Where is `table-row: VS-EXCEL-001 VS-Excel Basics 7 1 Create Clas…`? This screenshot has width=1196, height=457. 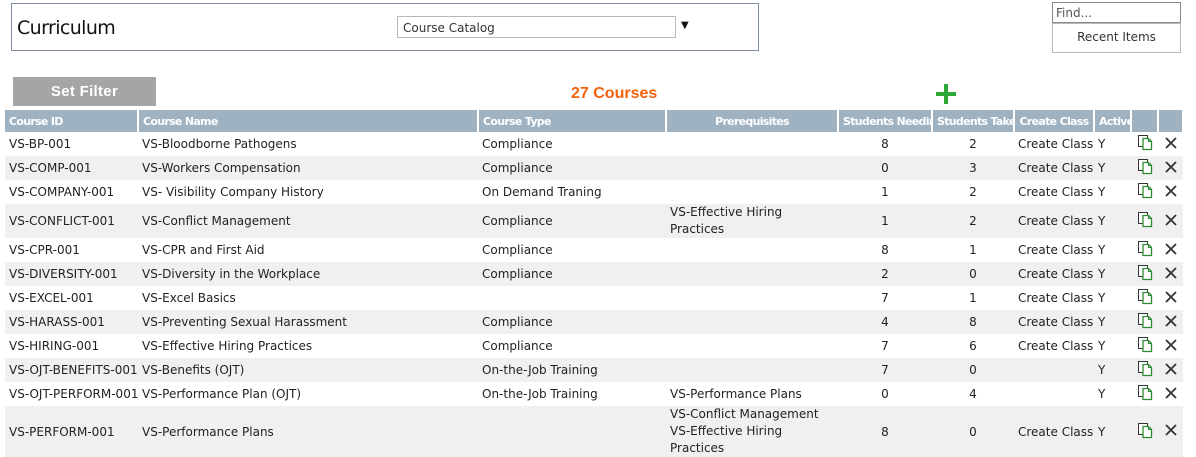
table-row: VS-EXCEL-001 VS-Excel Basics 7 1 Create Clas… is located at coordinates (594, 298).